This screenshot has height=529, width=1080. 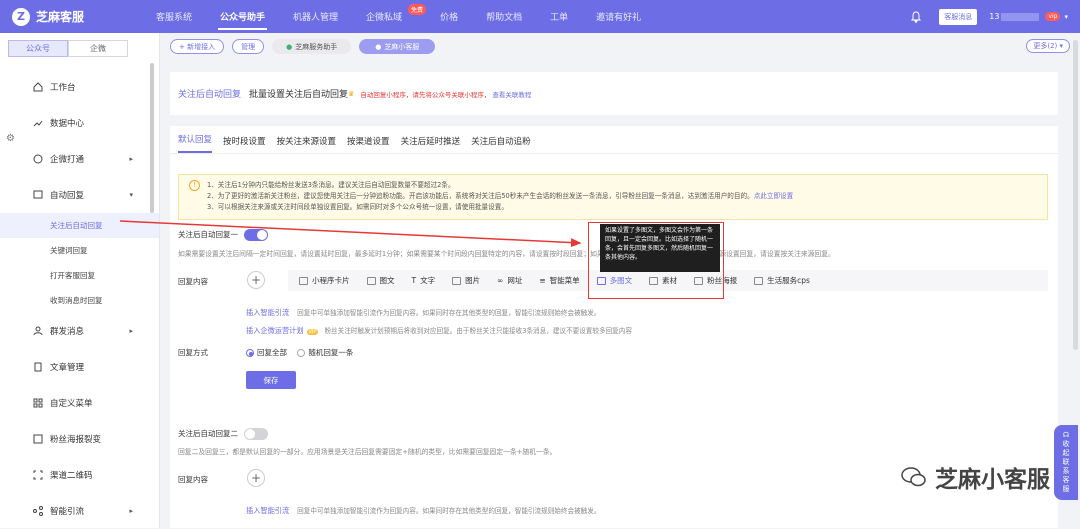 What do you see at coordinates (916, 17) in the screenshot?
I see `bell-icon` at bounding box center [916, 17].